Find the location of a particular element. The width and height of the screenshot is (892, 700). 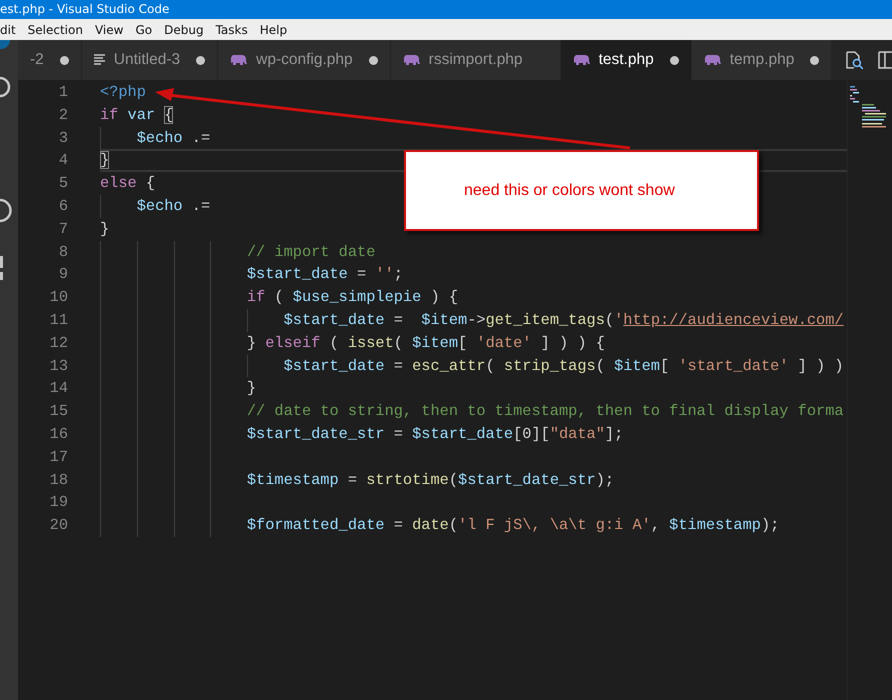

function-name: isset is located at coordinates (371, 343).